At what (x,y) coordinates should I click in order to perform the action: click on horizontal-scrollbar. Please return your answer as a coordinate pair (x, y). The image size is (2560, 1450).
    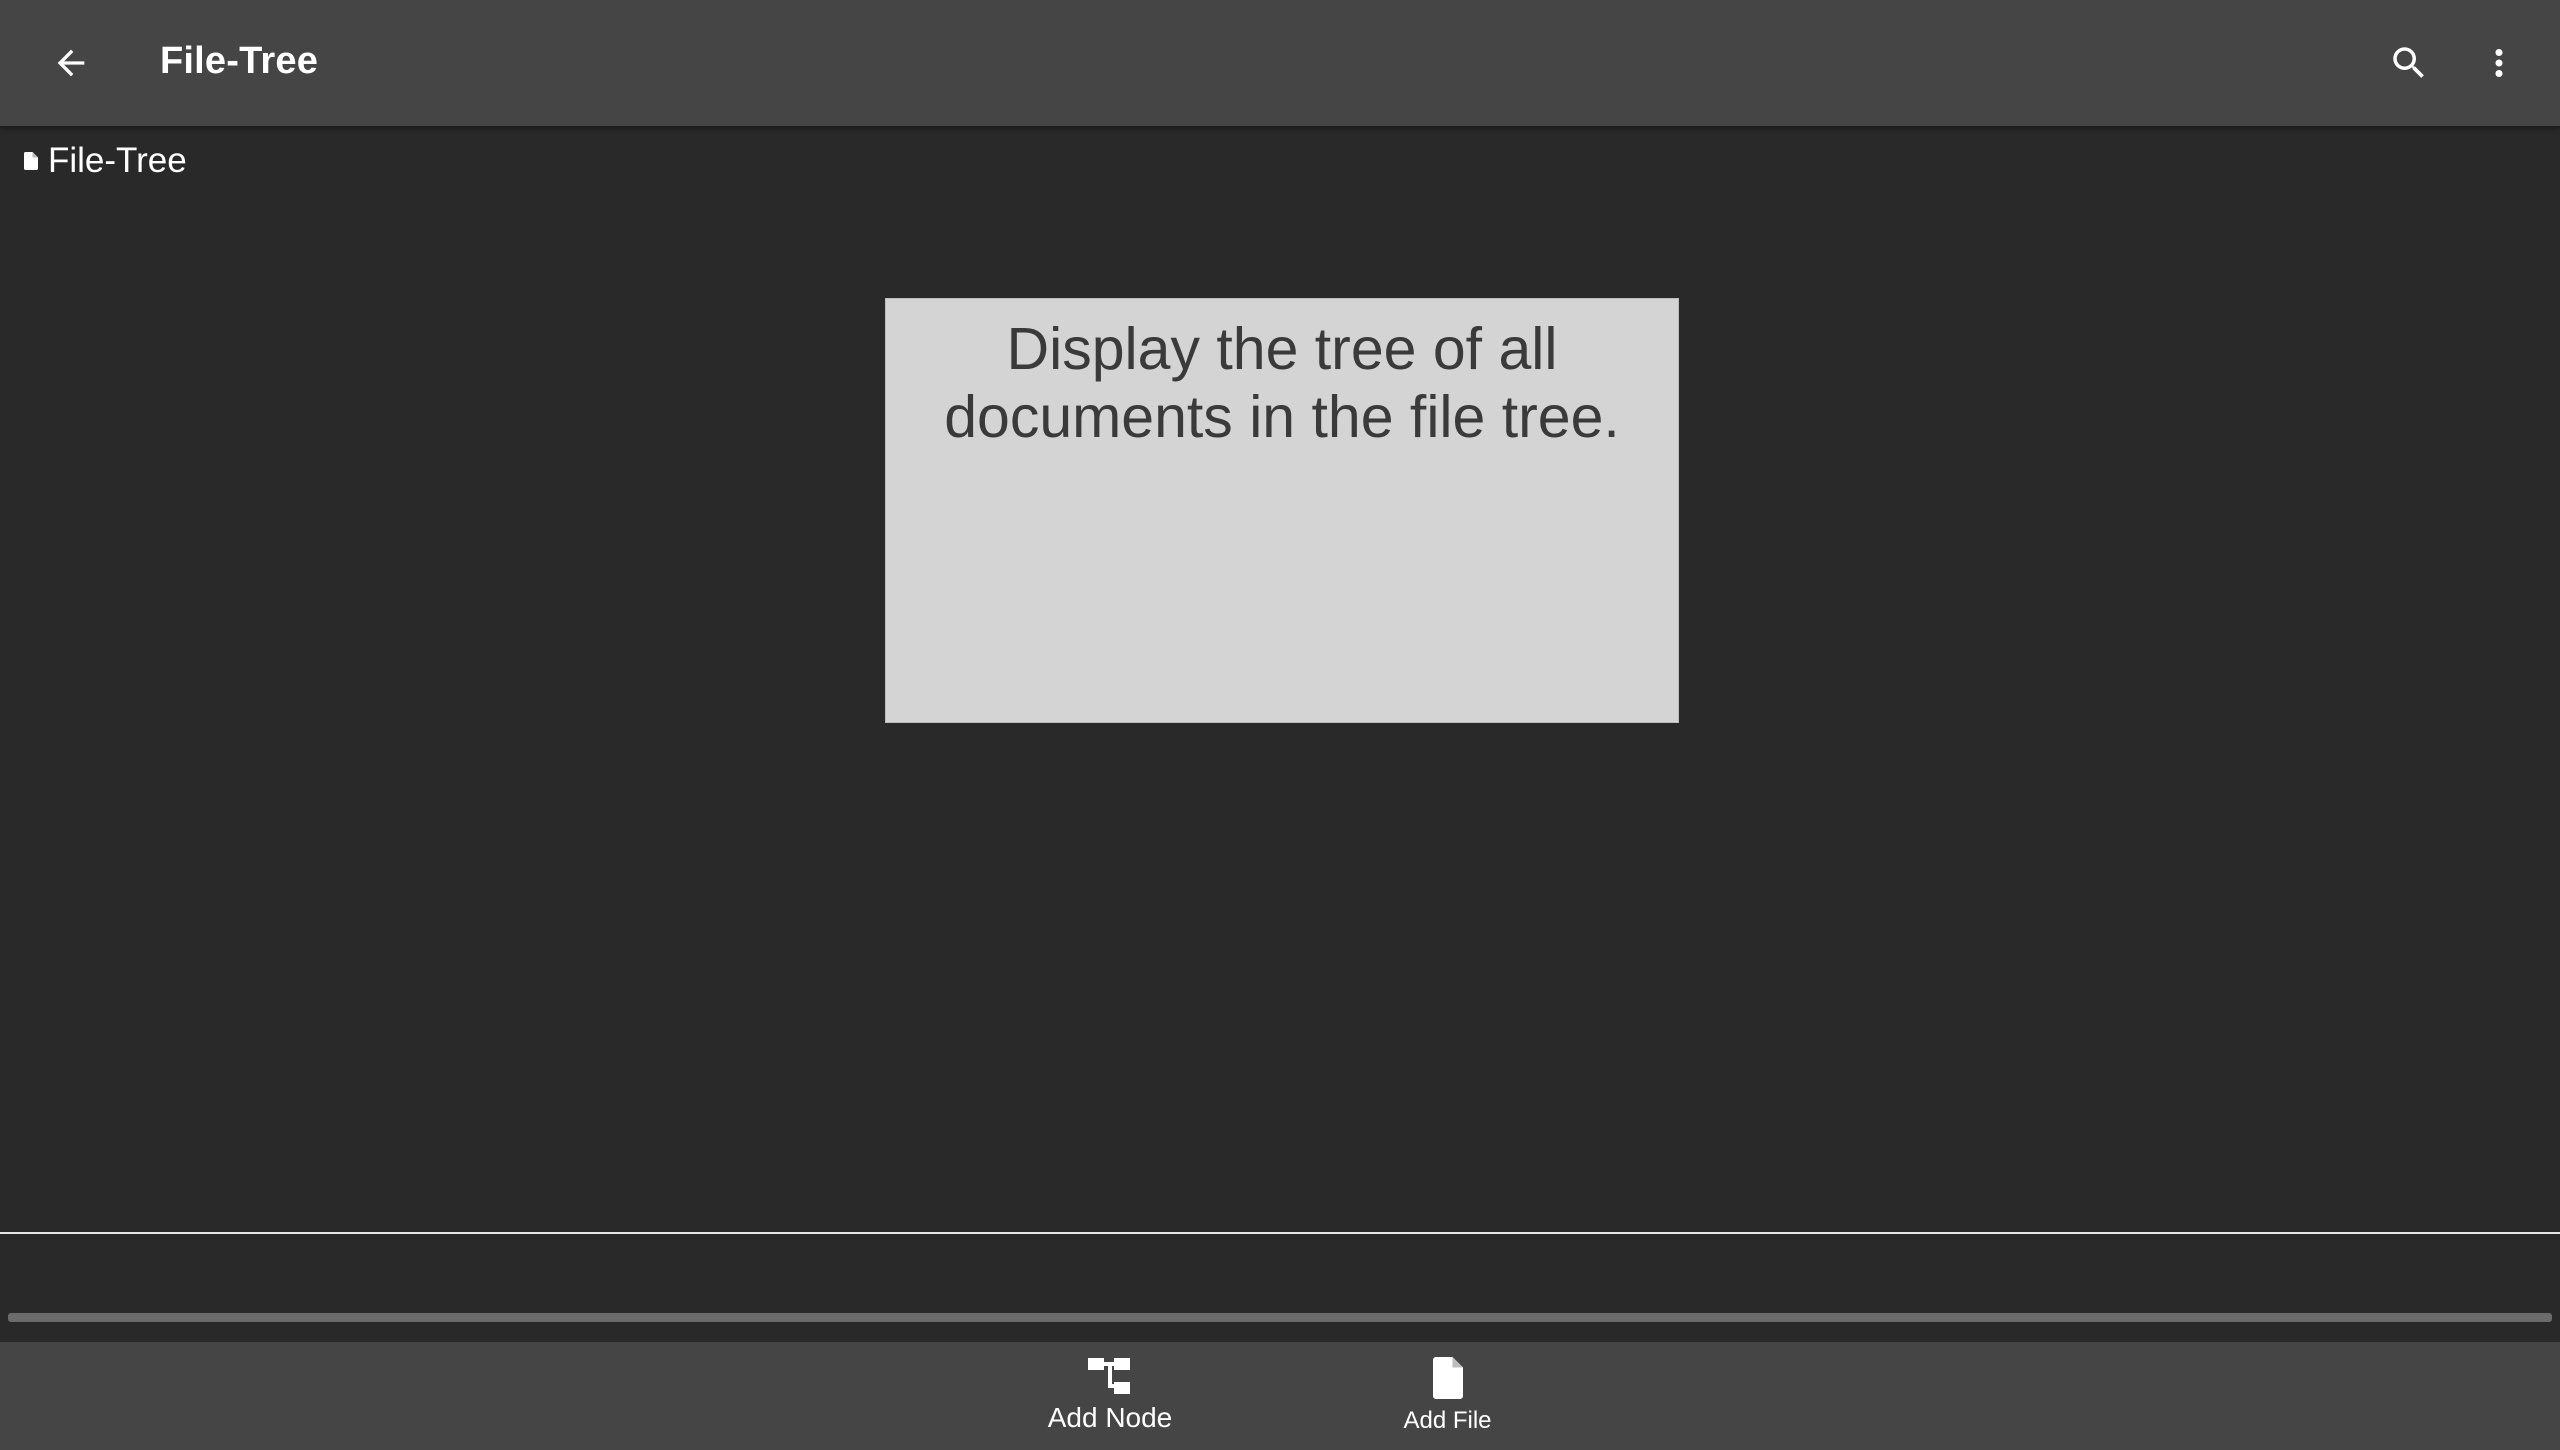
    Looking at the image, I should click on (1280, 1317).